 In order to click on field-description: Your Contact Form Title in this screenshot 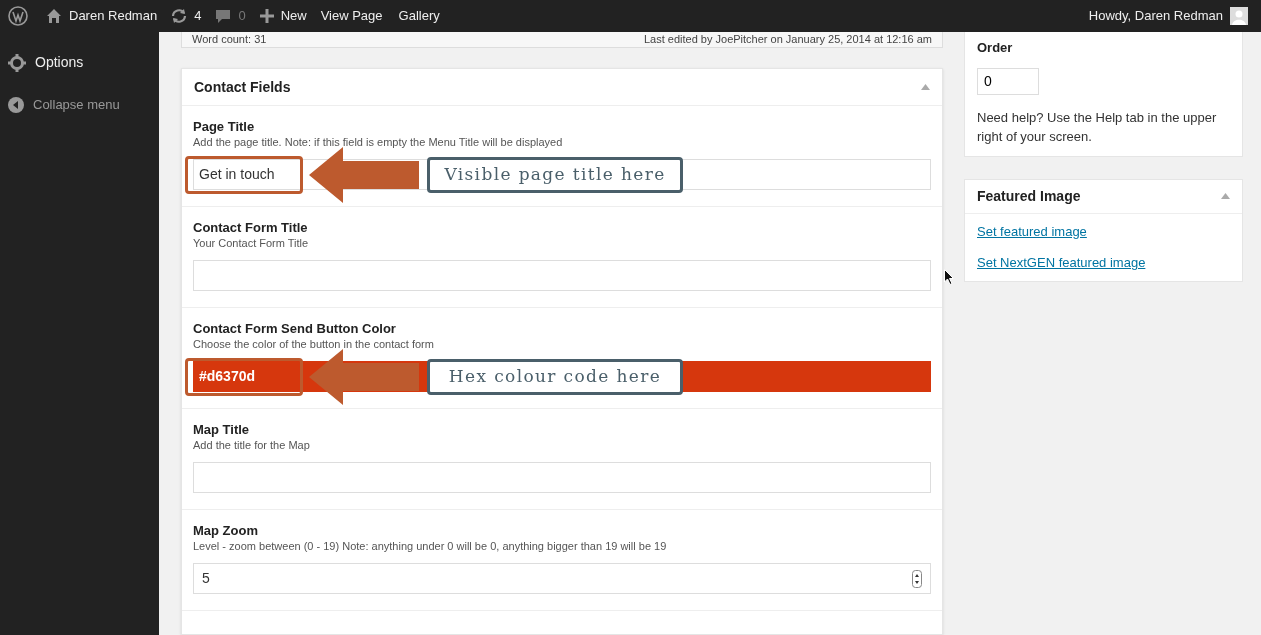, I will do `click(251, 243)`.